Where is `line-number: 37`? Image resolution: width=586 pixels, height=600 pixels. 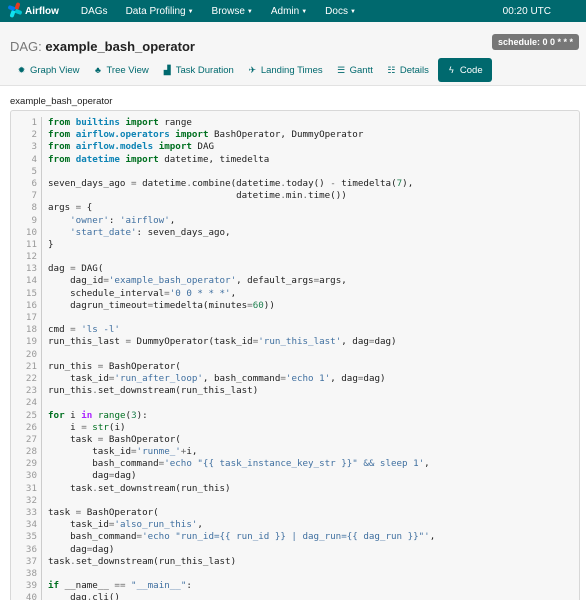
line-number: 37 is located at coordinates (30, 561).